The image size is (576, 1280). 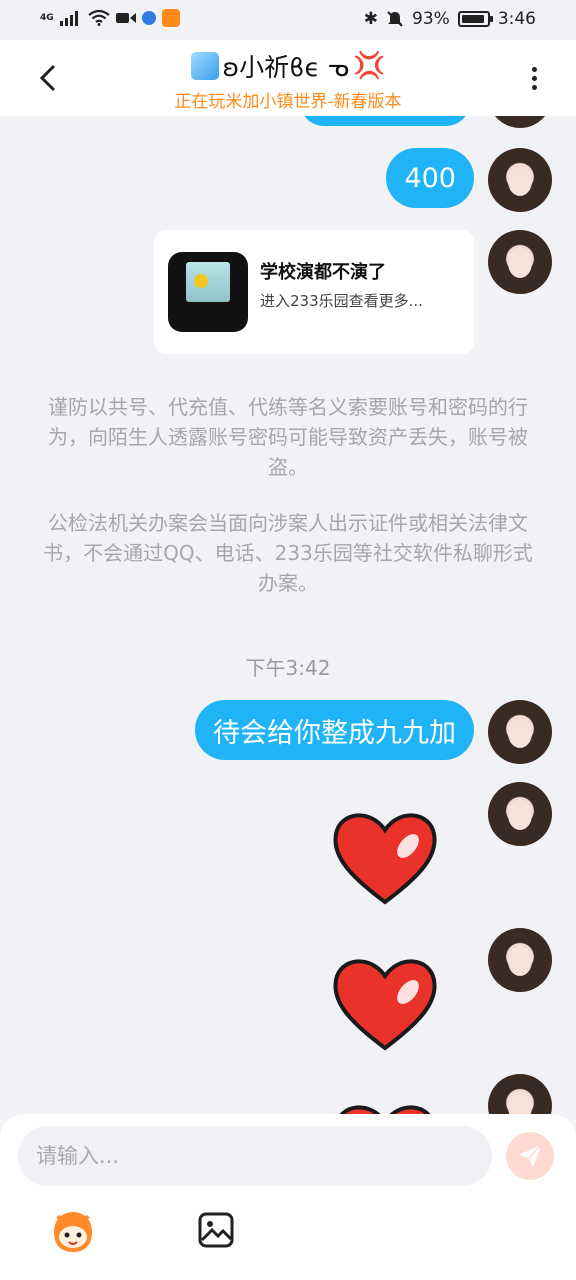 What do you see at coordinates (288, 1197) in the screenshot?
I see `composer` at bounding box center [288, 1197].